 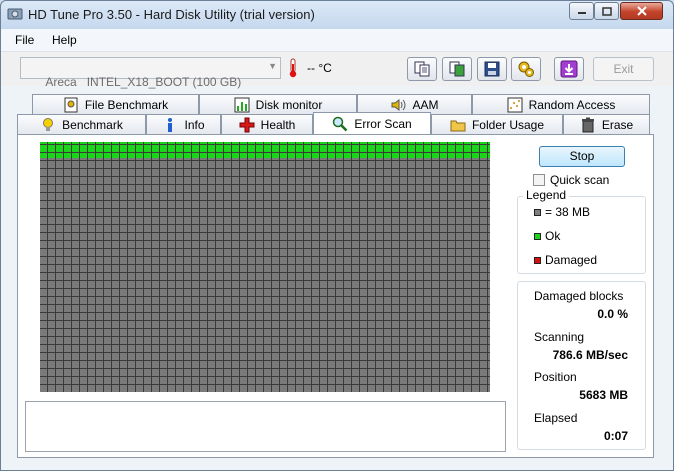 What do you see at coordinates (623, 69) in the screenshot?
I see `exit-button: Exit` at bounding box center [623, 69].